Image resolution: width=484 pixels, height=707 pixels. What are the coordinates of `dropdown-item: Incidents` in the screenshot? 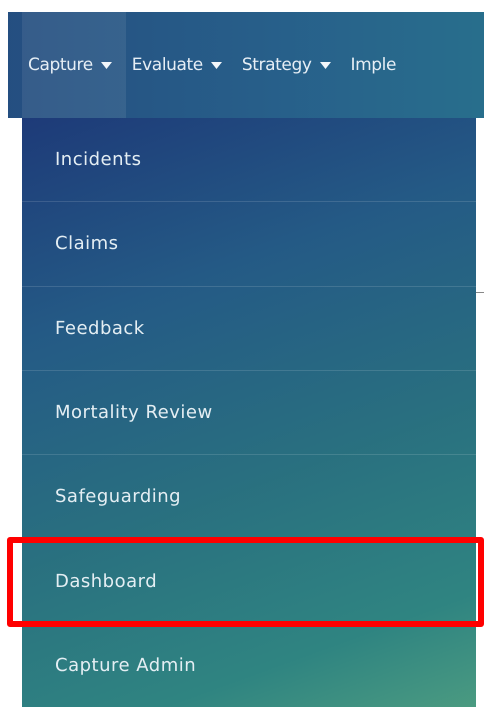 It's located at (249, 160).